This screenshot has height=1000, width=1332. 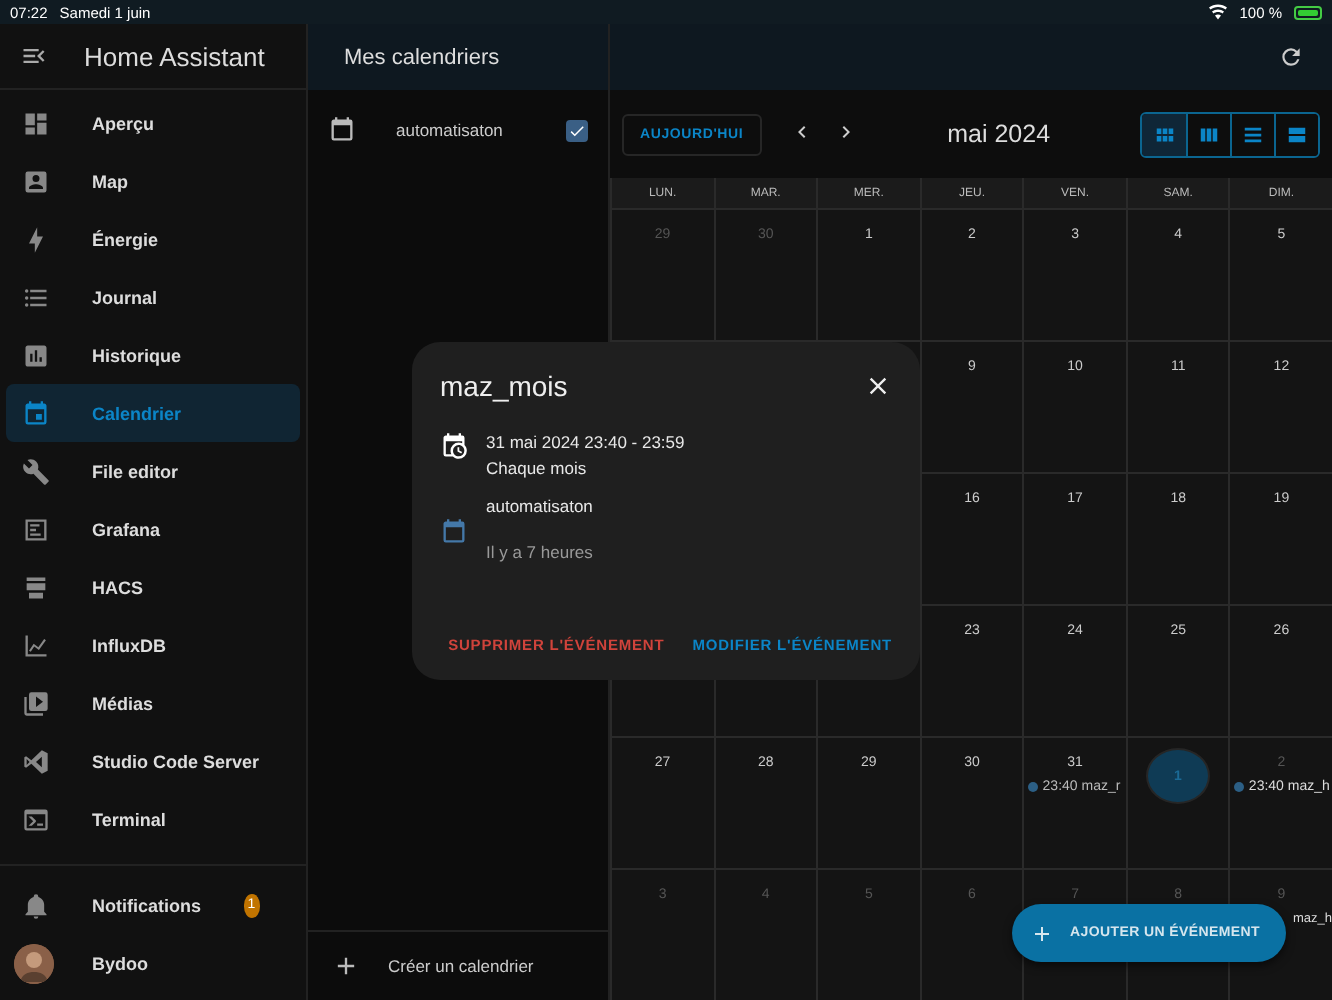 What do you see at coordinates (36, 529) in the screenshot?
I see `panel-icon` at bounding box center [36, 529].